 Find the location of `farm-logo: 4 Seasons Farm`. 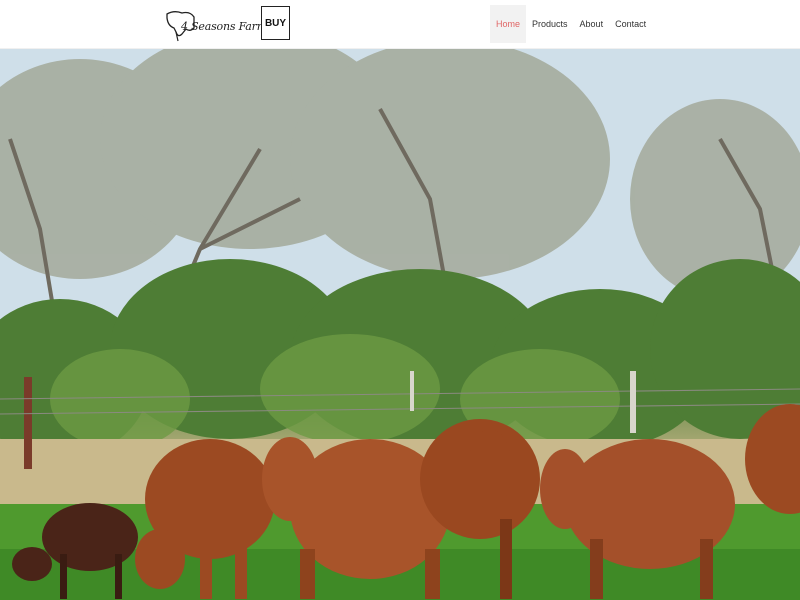

farm-logo: 4 Seasons Farm is located at coordinates (215, 25).